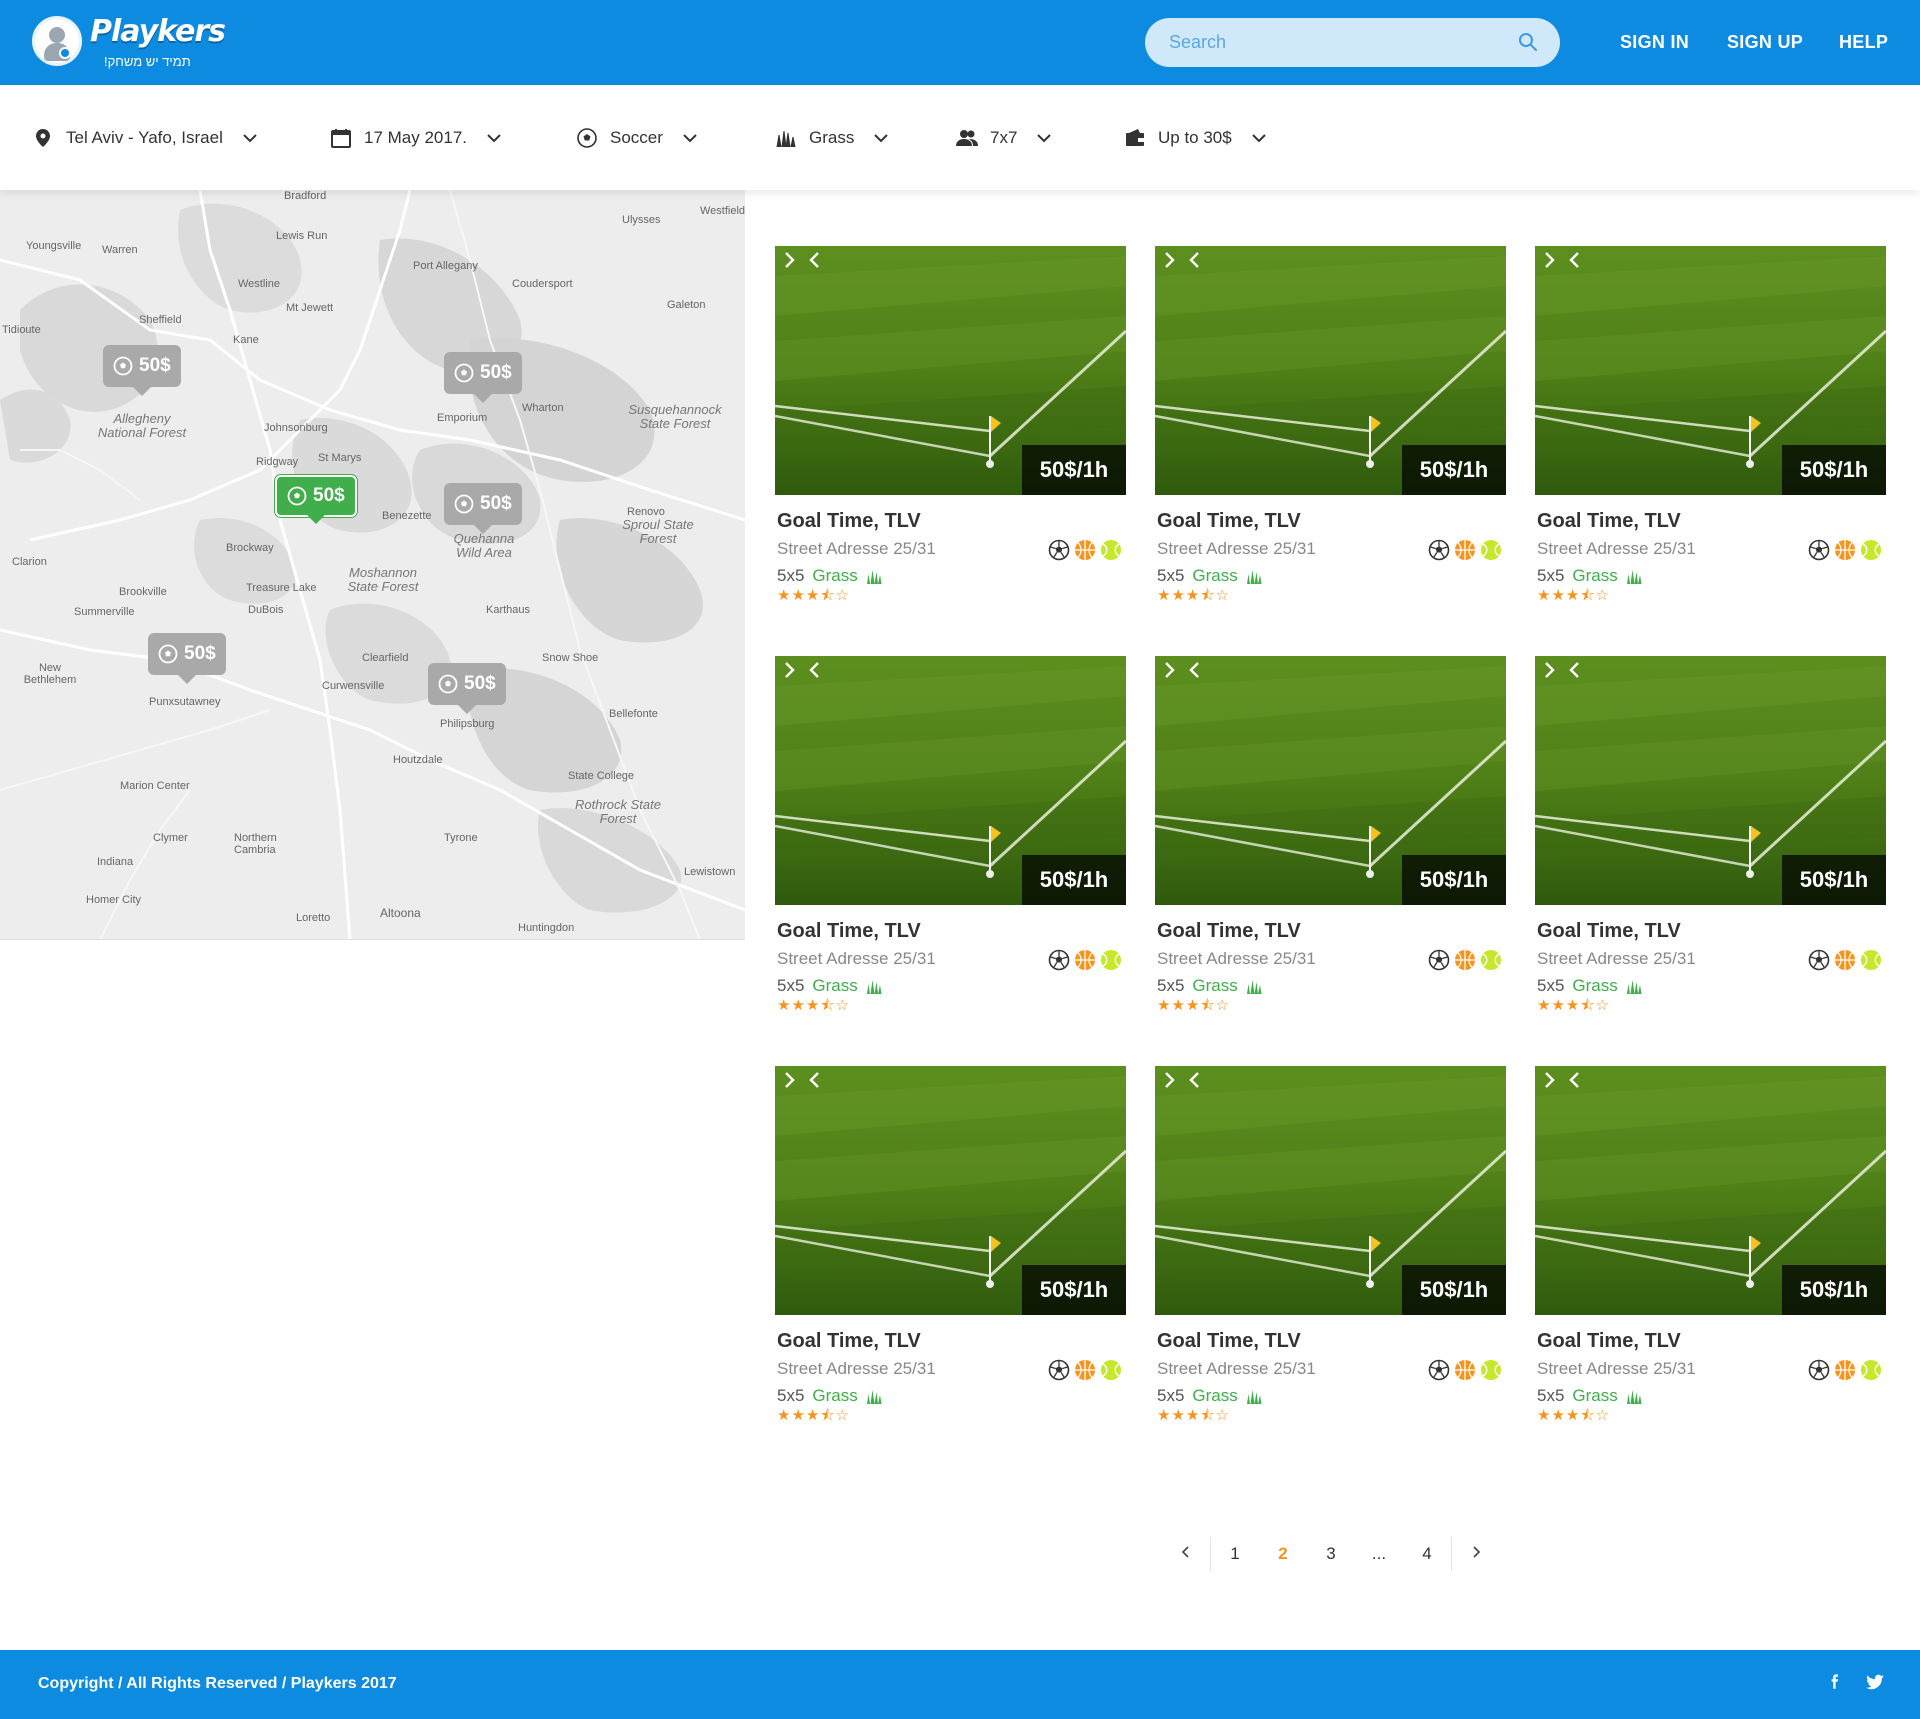 The image size is (1920, 1719). What do you see at coordinates (1654, 42) in the screenshot?
I see `sign-in-link: SIGN IN` at bounding box center [1654, 42].